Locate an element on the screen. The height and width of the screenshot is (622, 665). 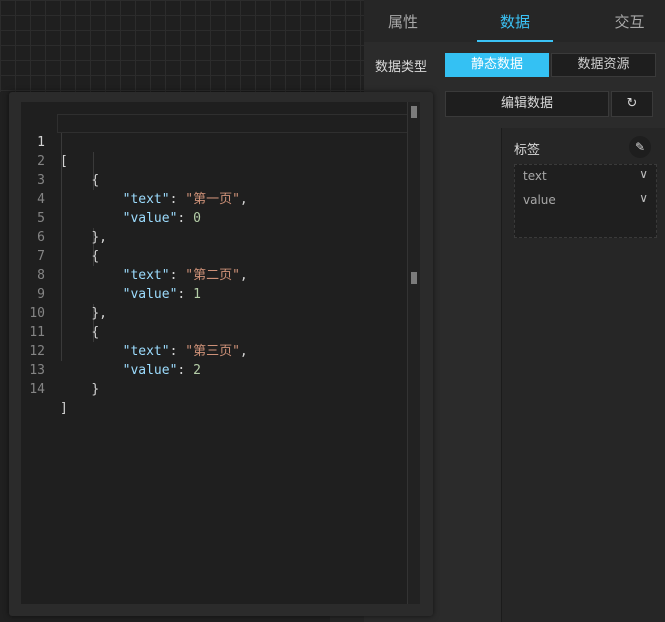
tags-list: text ∨ value ∨ is located at coordinates (585, 201).